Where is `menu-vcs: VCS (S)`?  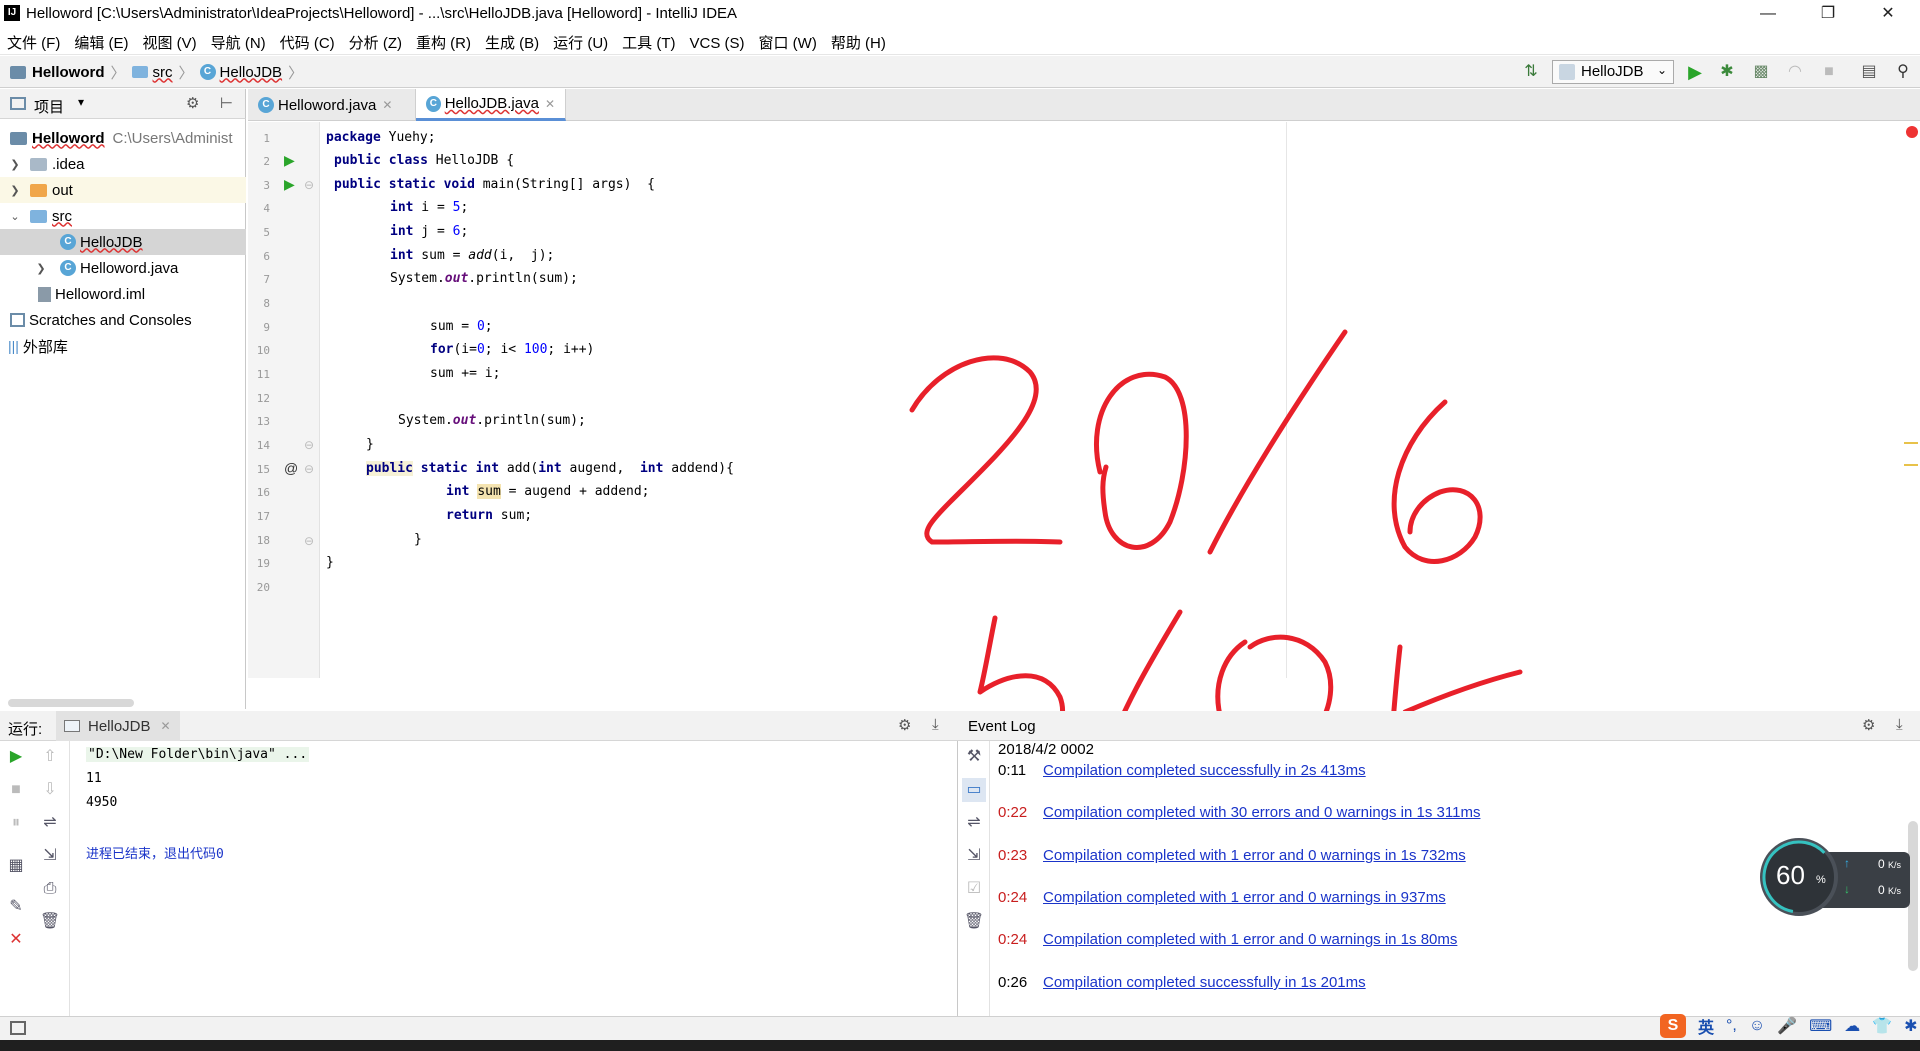 menu-vcs: VCS (S) is located at coordinates (717, 42).